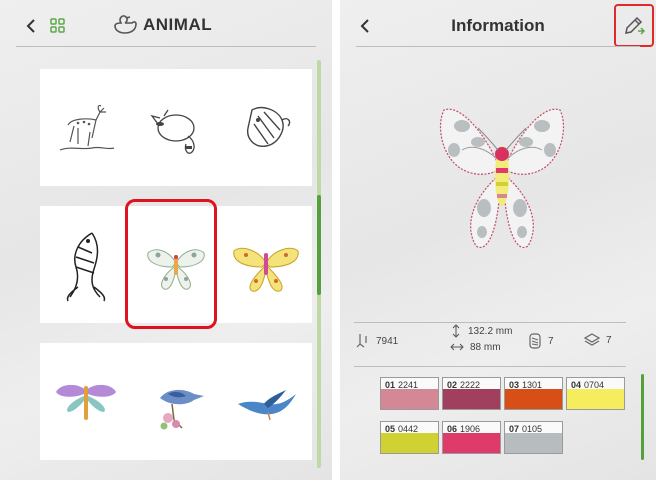  What do you see at coordinates (642, 417) in the screenshot?
I see `color-list-scrollbar` at bounding box center [642, 417].